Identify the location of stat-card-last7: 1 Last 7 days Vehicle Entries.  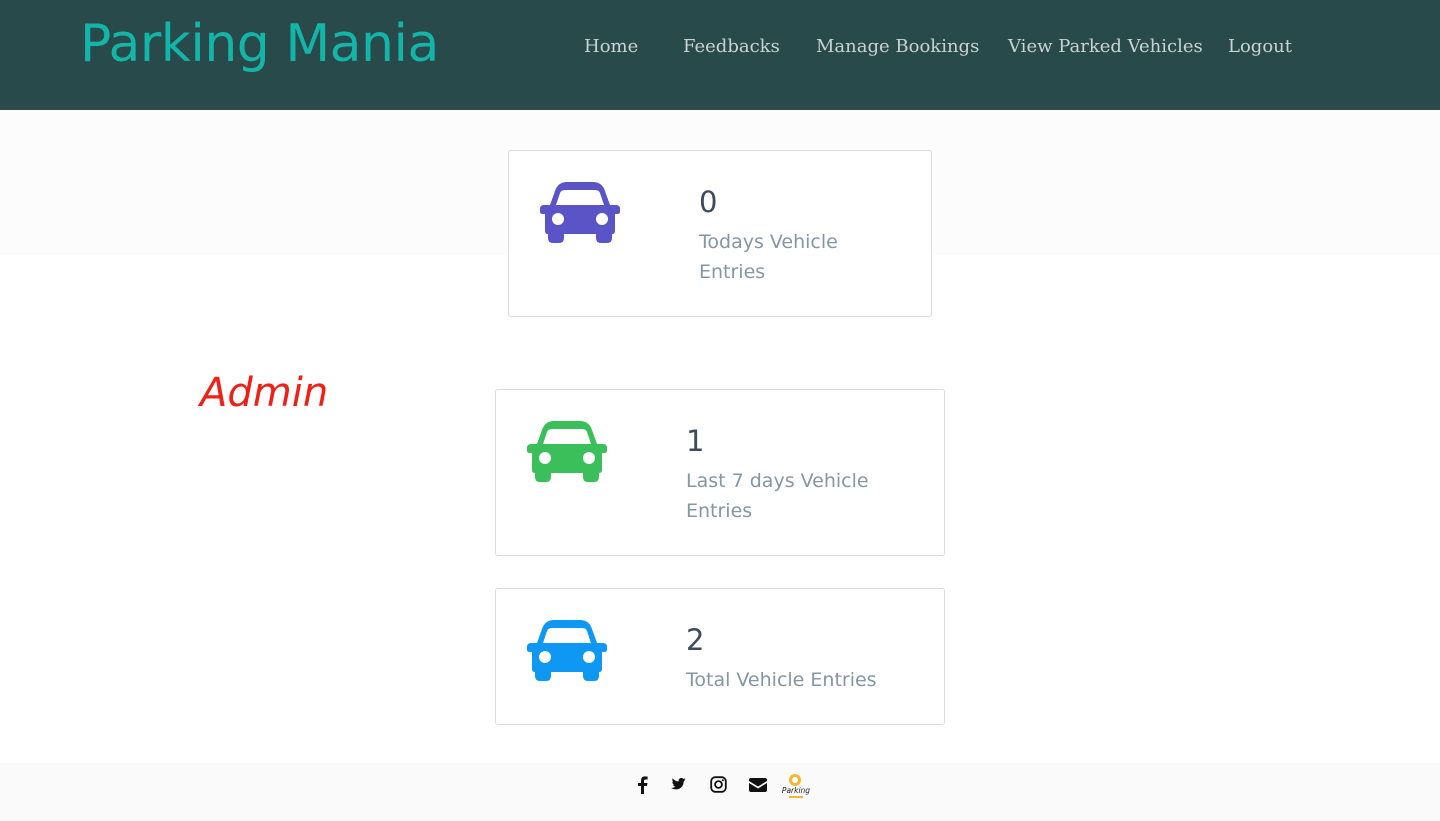
(720, 472).